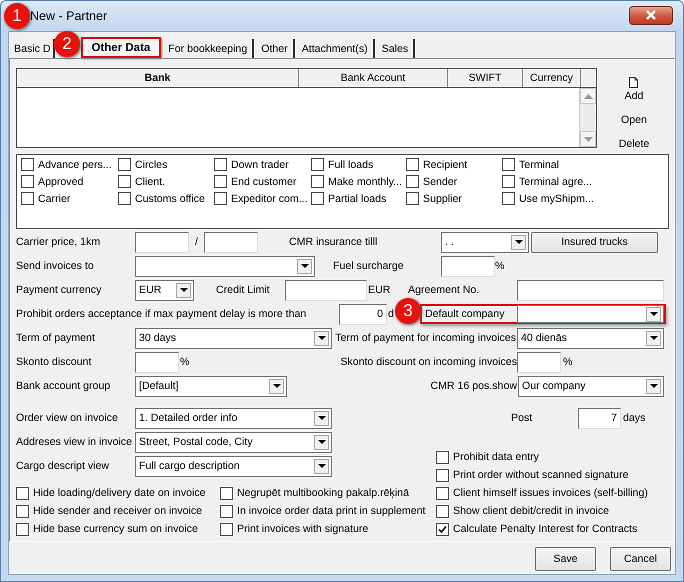 The height and width of the screenshot is (582, 684). Describe the element at coordinates (233, 442) in the screenshot. I see `dropdown-field: Street, Postal code, City` at that location.